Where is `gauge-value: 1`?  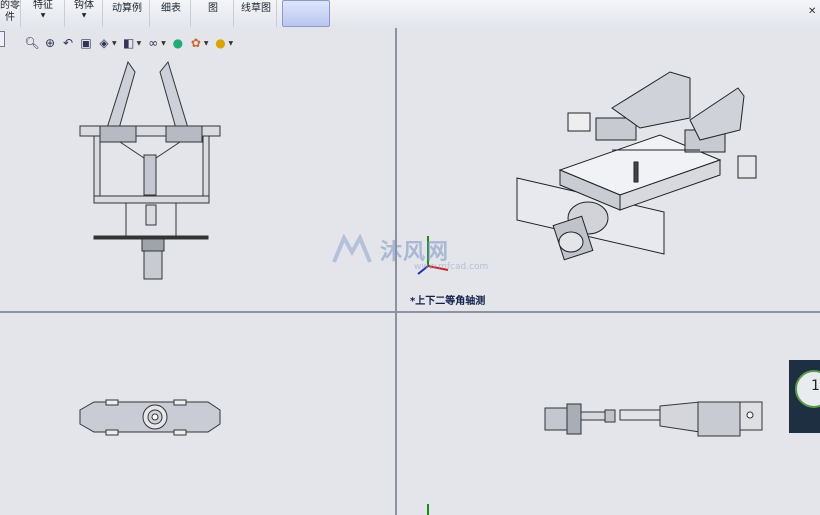 gauge-value: 1 is located at coordinates (815, 386).